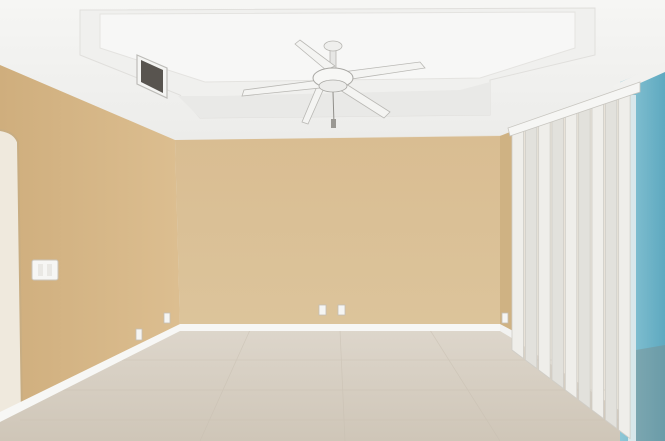 This screenshot has width=665, height=441. What do you see at coordinates (340, 327) in the screenshot?
I see `baseboard-back` at bounding box center [340, 327].